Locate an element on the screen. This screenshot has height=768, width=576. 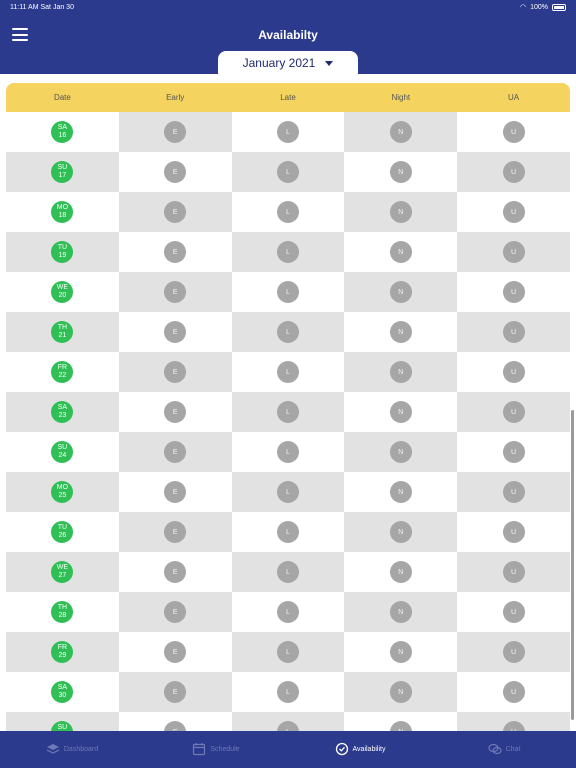
table-row: SU 17 E L N U is located at coordinates (288, 172).